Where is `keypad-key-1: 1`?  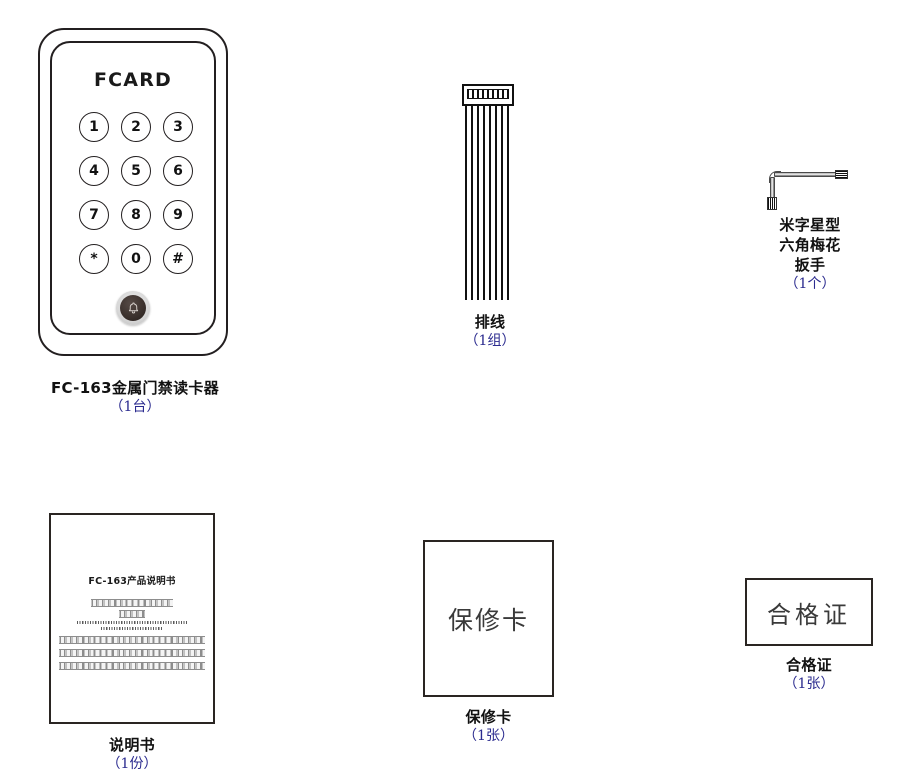 keypad-key-1: 1 is located at coordinates (94, 127).